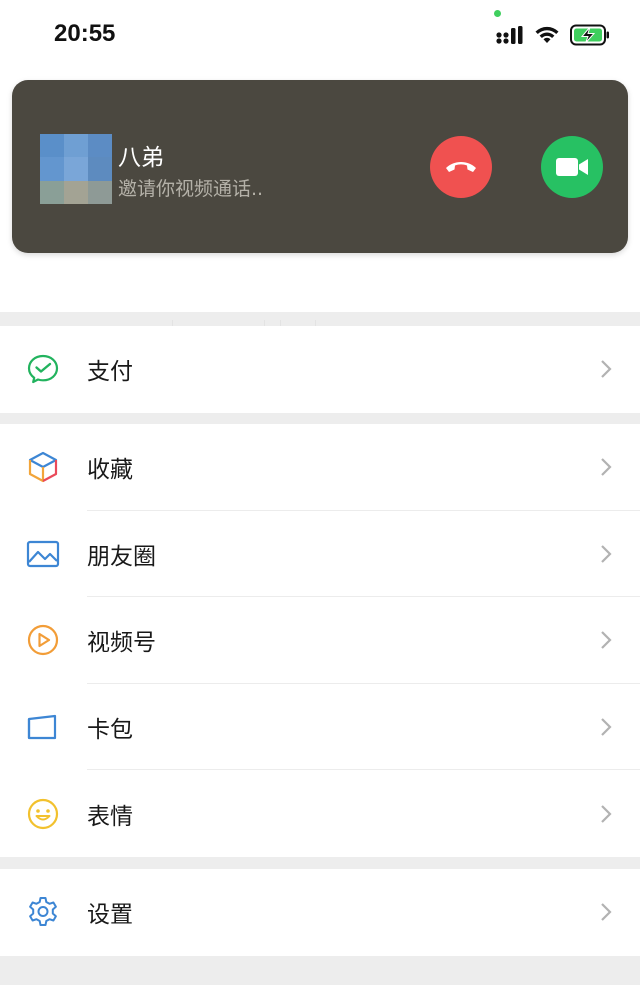 Image resolution: width=640 pixels, height=985 pixels. Describe the element at coordinates (43, 814) in the screenshot. I see `smiley-icon` at that location.